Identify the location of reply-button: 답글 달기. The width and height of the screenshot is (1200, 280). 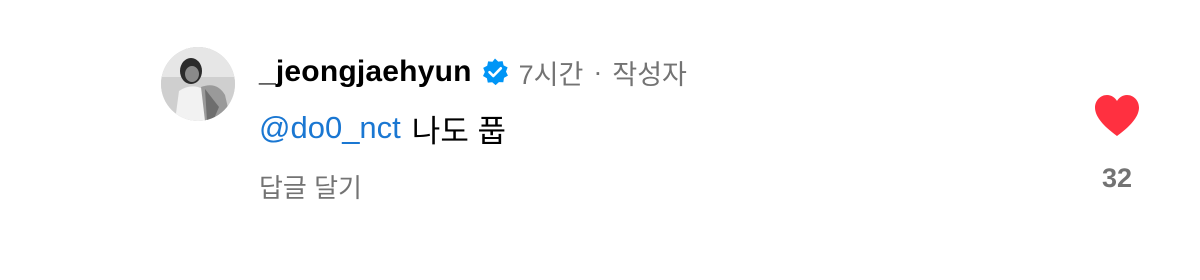
(310, 186).